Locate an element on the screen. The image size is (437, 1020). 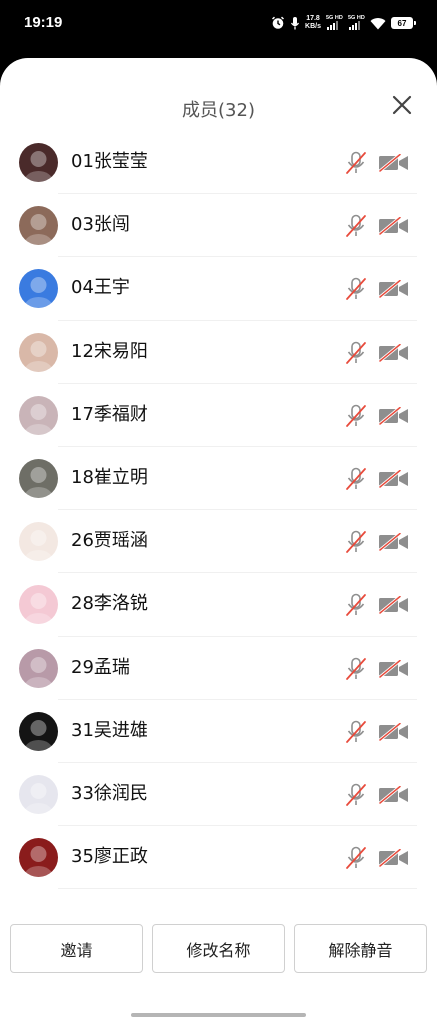
member-row: 18崔立明 is located at coordinates (218, 479).